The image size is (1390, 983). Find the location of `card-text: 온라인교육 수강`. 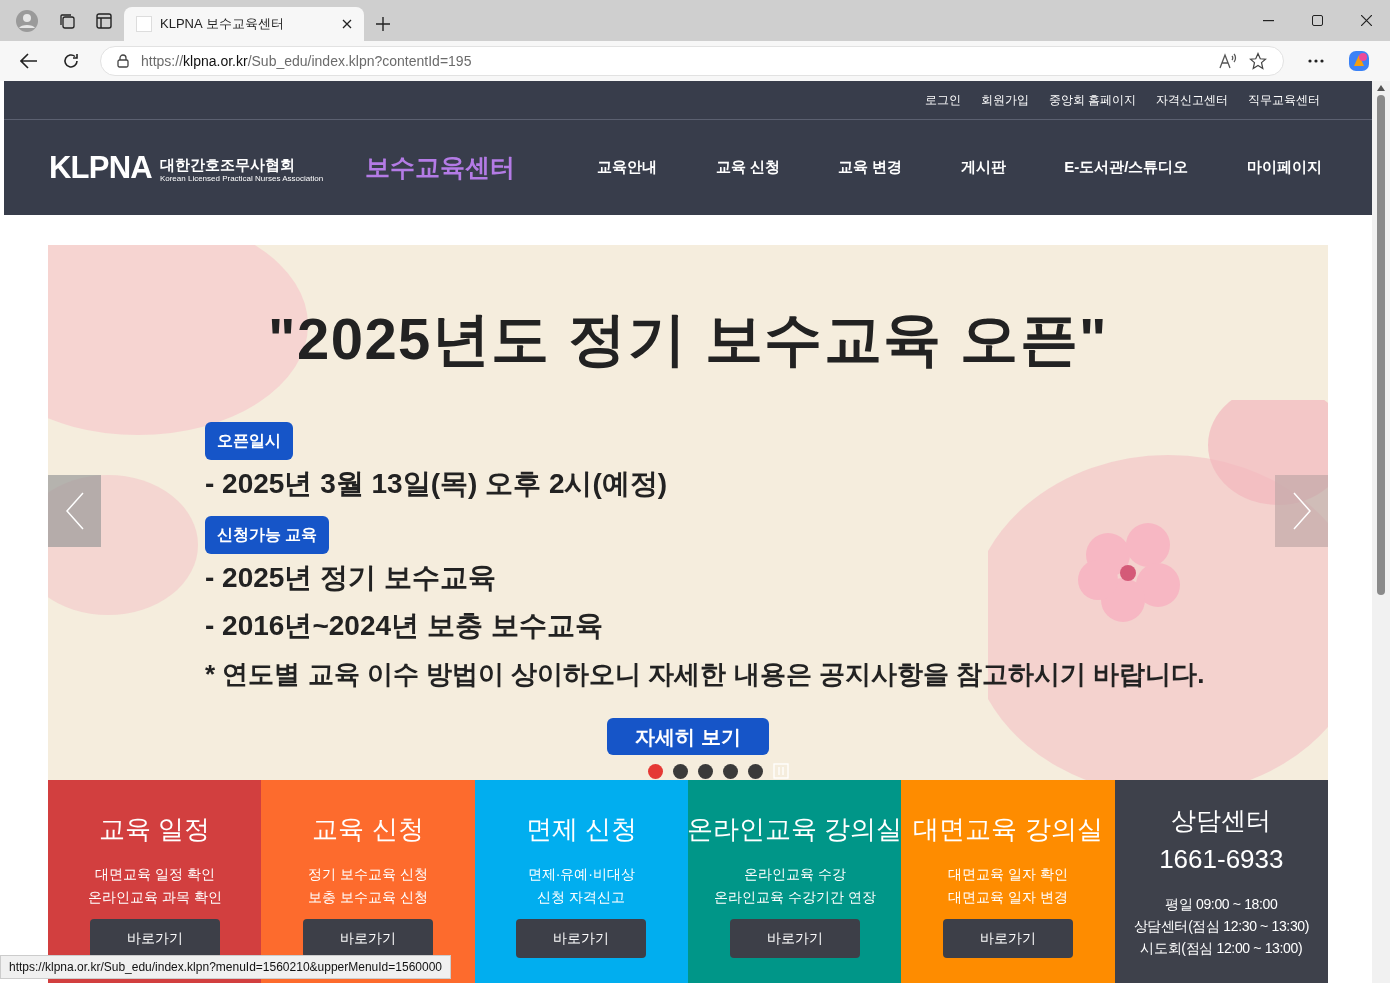

card-text: 온라인교육 수강 is located at coordinates (794, 874).